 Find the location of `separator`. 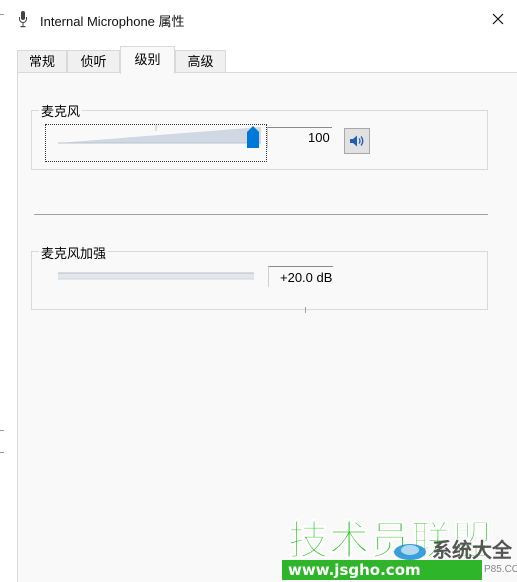

separator is located at coordinates (261, 214).